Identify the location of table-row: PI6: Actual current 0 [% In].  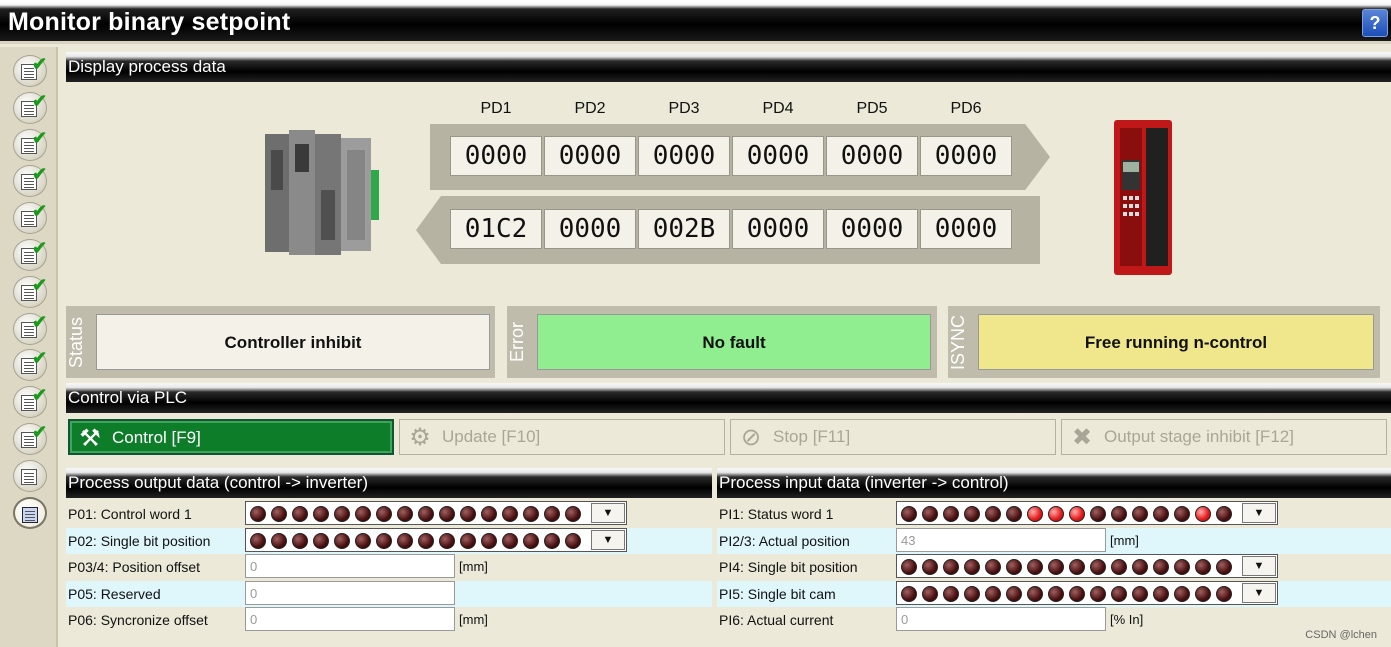
(1054, 620).